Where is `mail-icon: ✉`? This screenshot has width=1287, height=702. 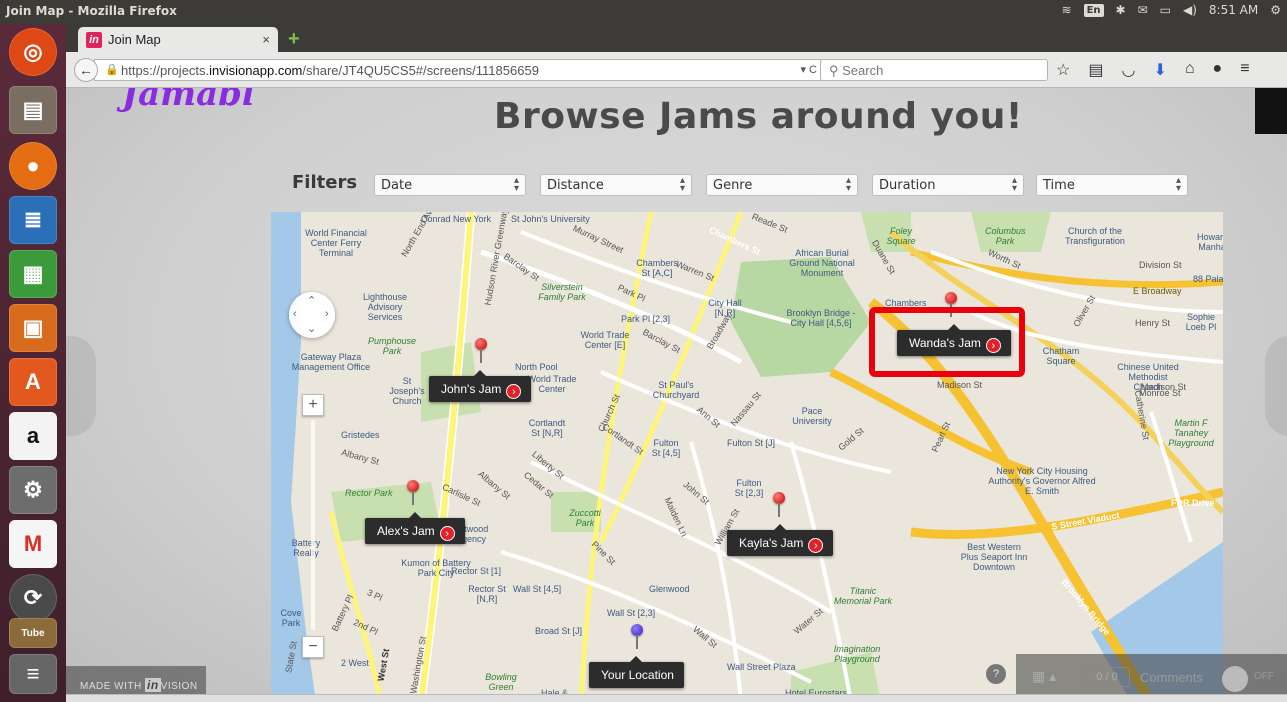 mail-icon: ✉ is located at coordinates (1143, 10).